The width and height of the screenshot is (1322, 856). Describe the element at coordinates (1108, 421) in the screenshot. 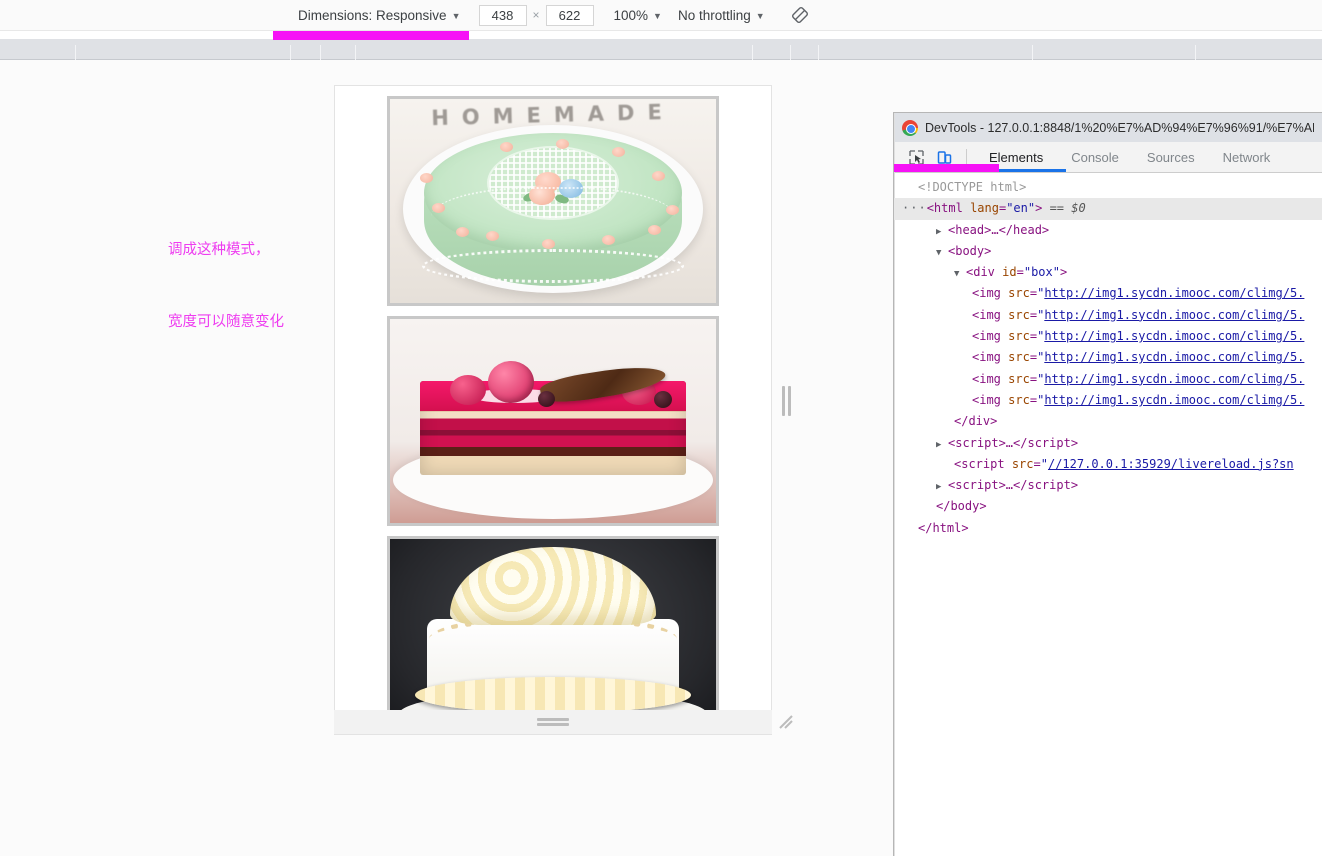

I see `dom-row-div-close: </div>` at that location.